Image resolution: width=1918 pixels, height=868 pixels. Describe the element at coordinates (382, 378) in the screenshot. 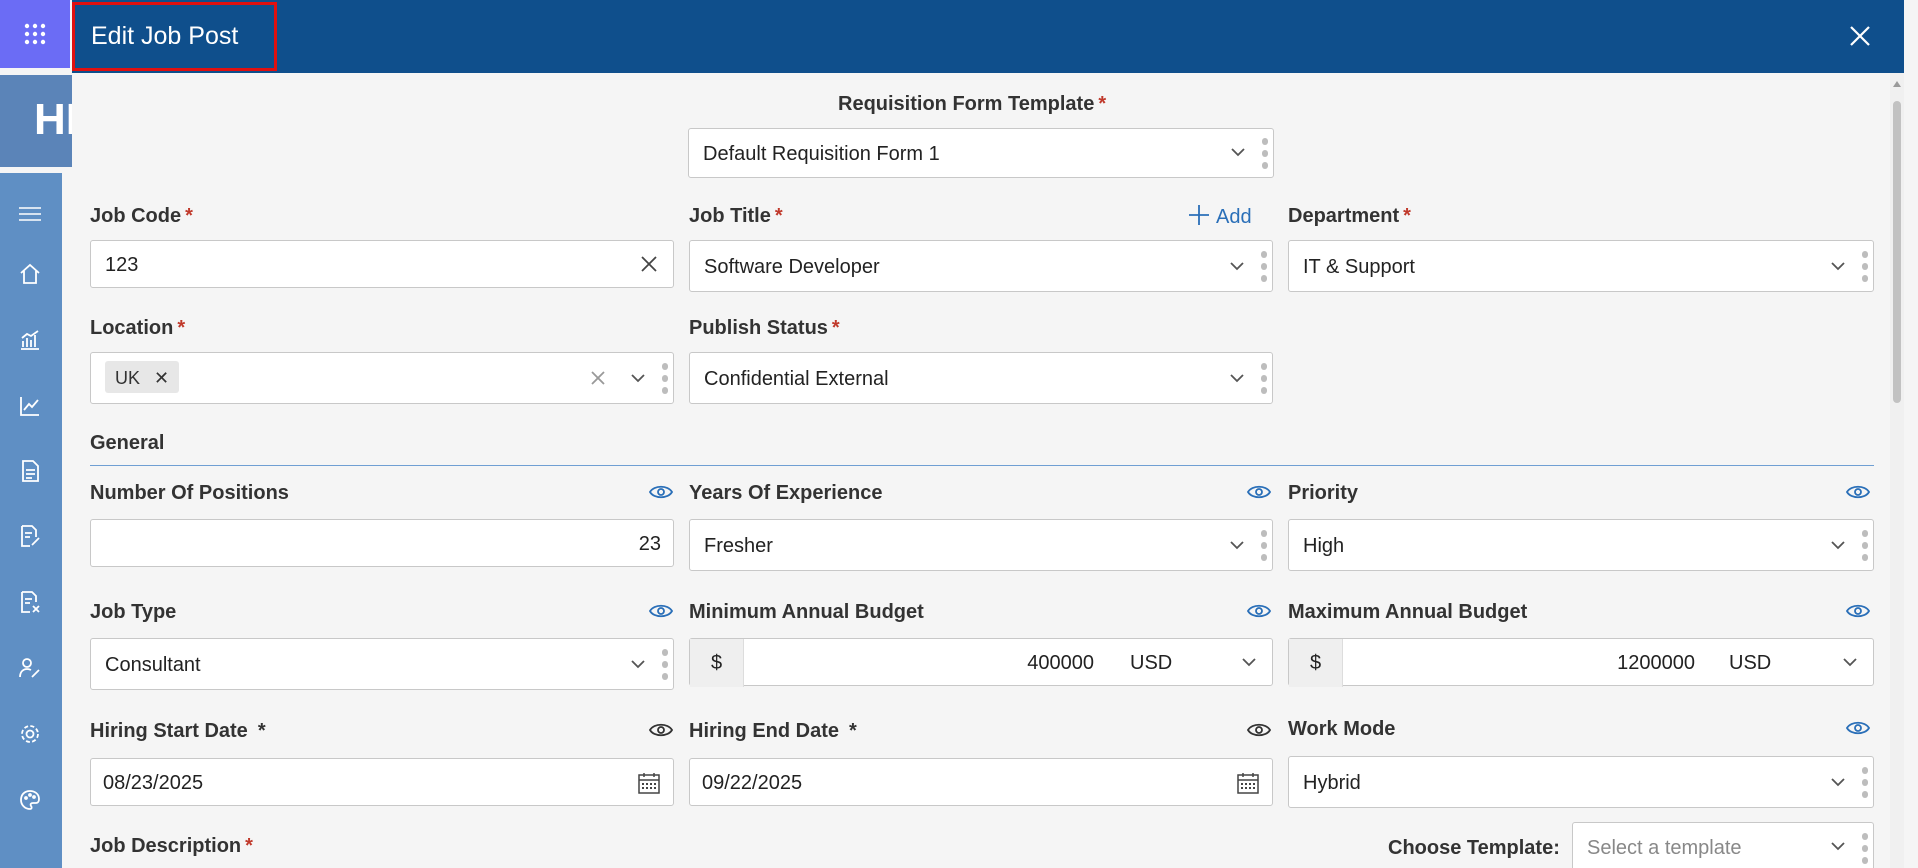

I see `location-multiselect: UK ✕` at that location.